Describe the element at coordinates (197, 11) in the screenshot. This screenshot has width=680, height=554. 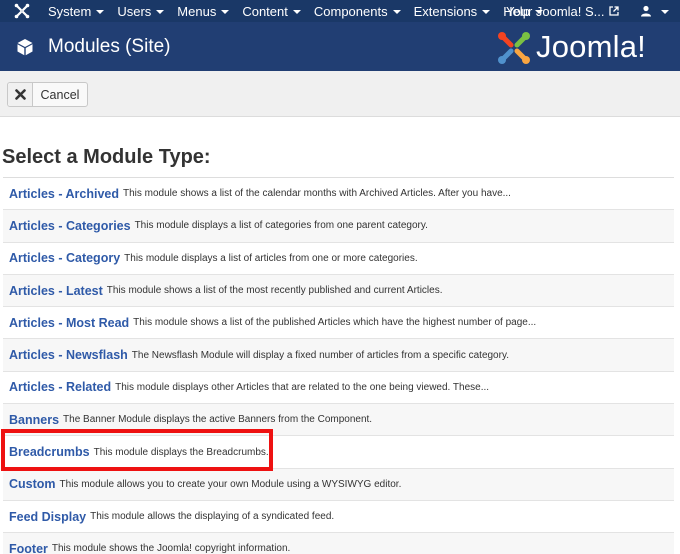
I see `menu-menus-label: Menus` at that location.